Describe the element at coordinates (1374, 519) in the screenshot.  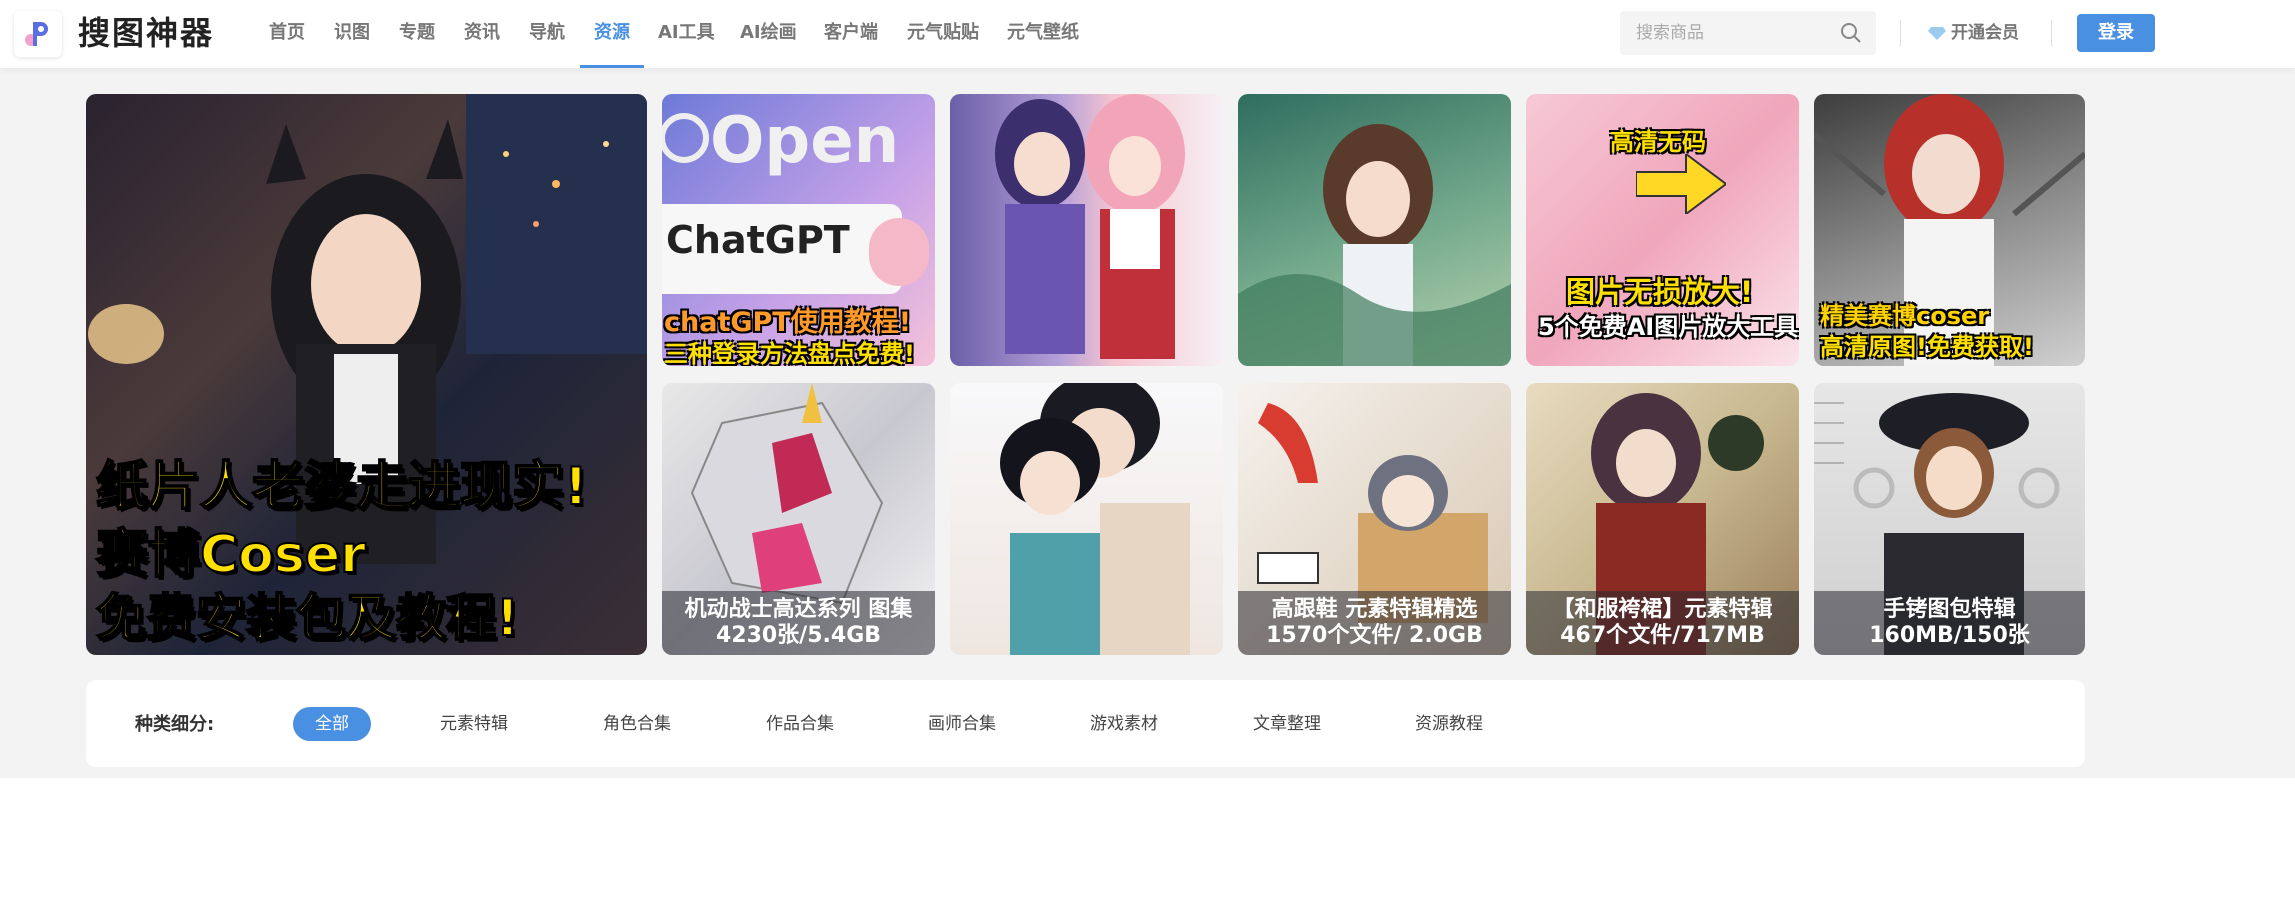
I see `tile-high-heels: 高跟鞋 元素特辑精选 1570个文件/ 2.0GB` at that location.